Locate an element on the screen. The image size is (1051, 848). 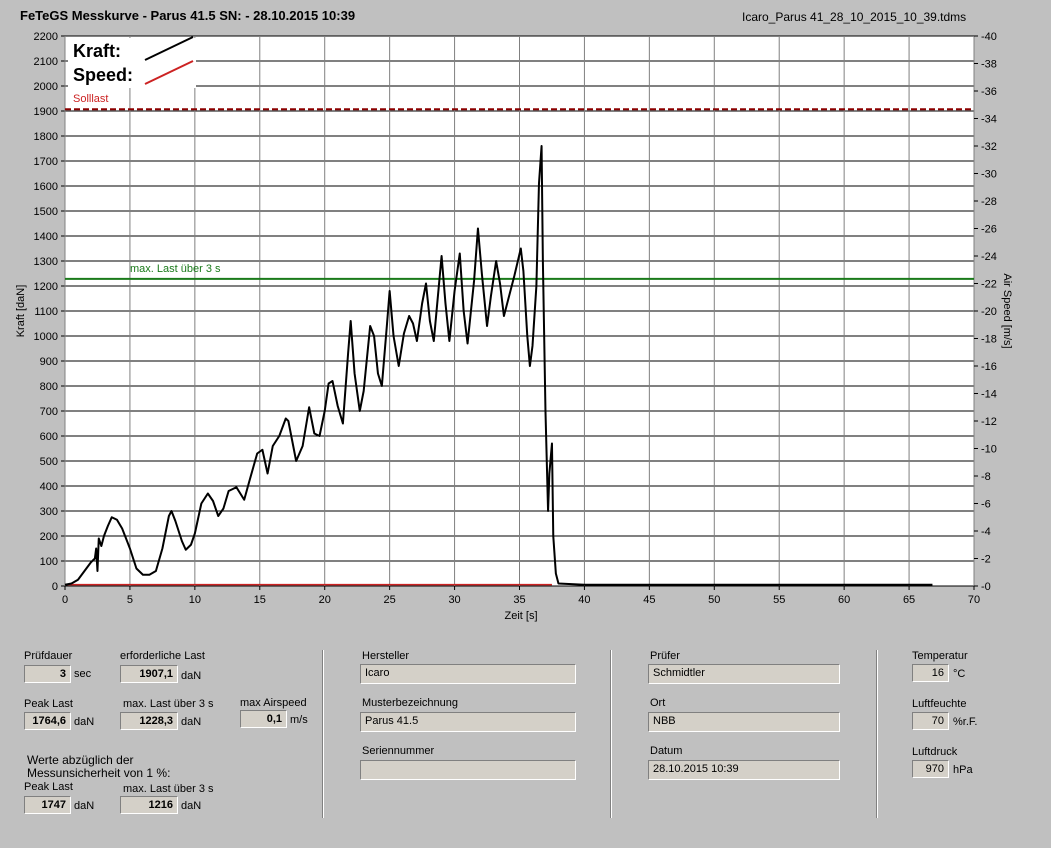
y-tick-label-right: -4 is located at coordinates (986, 532).